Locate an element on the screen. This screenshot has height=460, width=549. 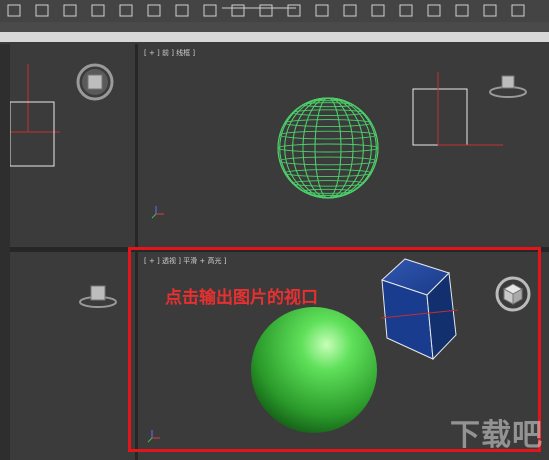
solid-cube is located at coordinates (419, 309).